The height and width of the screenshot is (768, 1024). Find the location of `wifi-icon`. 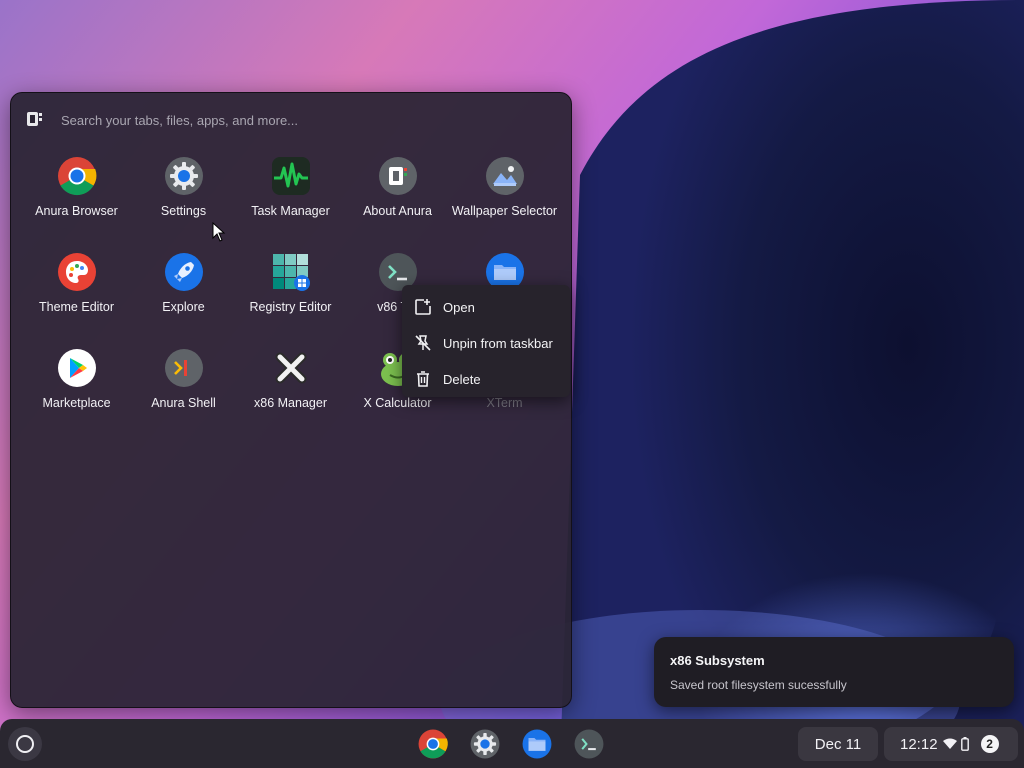

wifi-icon is located at coordinates (949, 743).